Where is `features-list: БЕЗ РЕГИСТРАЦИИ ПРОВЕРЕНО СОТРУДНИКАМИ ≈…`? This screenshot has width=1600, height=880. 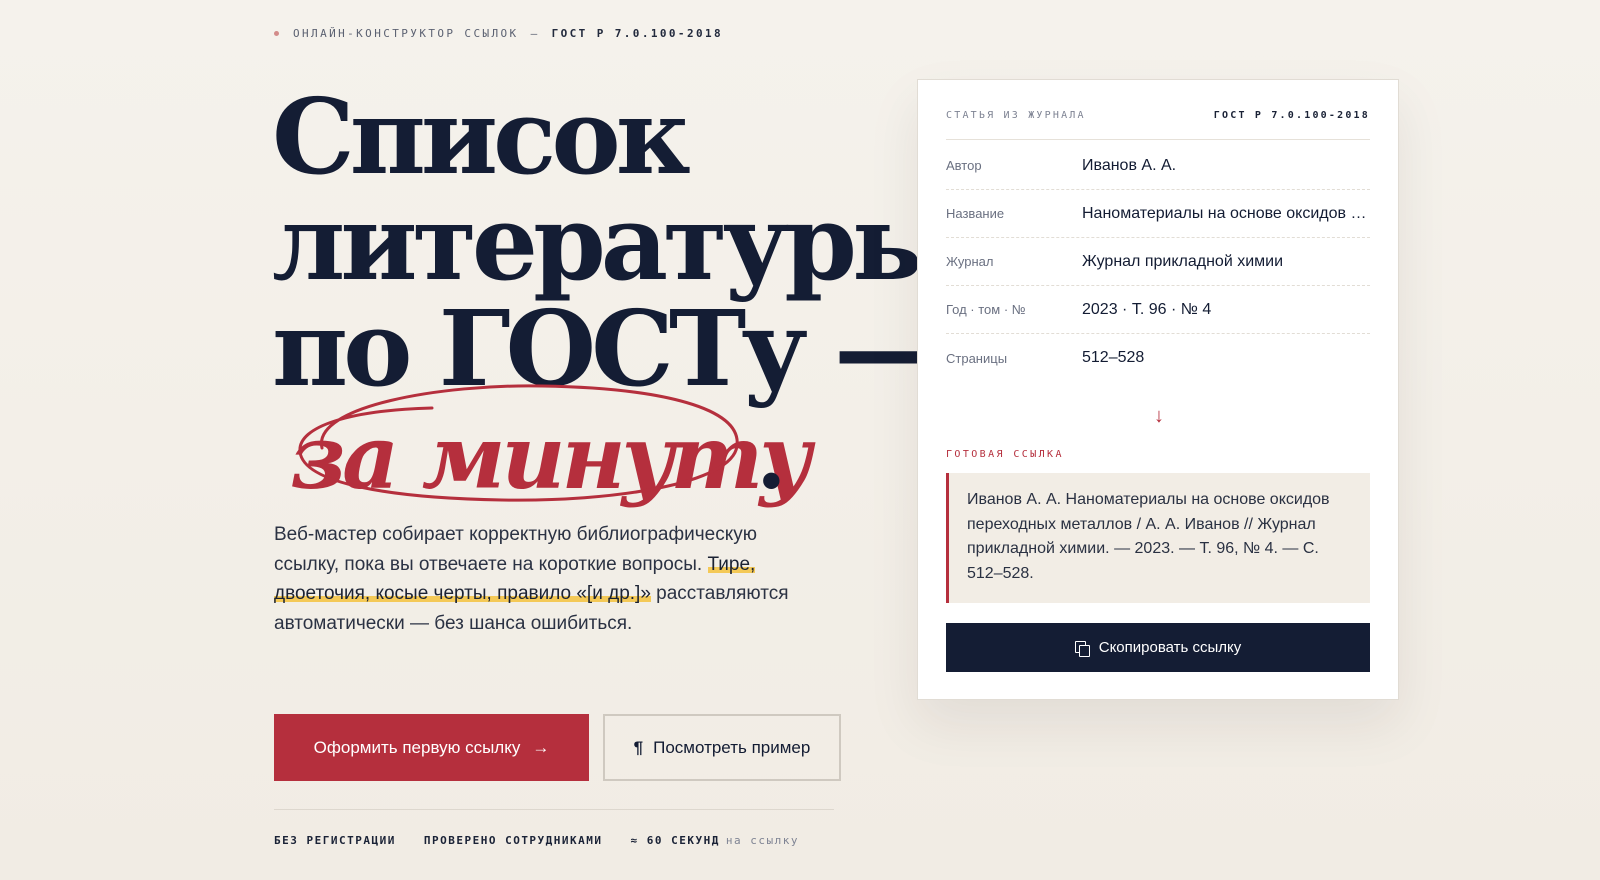
features-list: БЕЗ РЕГИСТРАЦИИ ПРОВЕРЕНО СОТРУДНИКАМИ ≈… is located at coordinates (536, 840).